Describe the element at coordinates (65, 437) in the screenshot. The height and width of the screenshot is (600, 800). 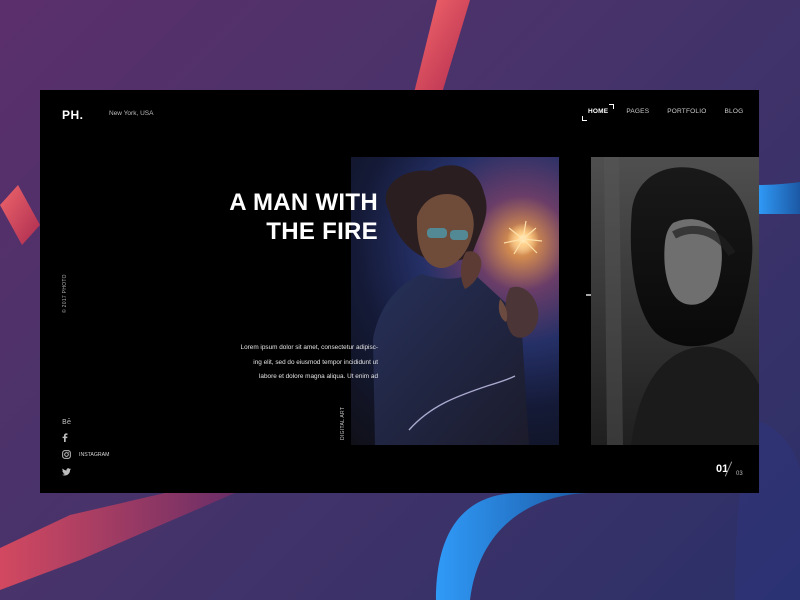
I see `facebook-icon` at that location.